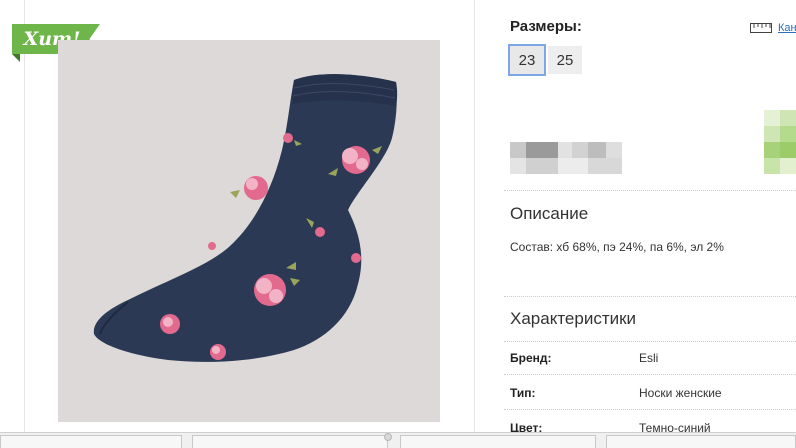 The image size is (796, 448). I want to click on badge-fold, so click(16, 58).